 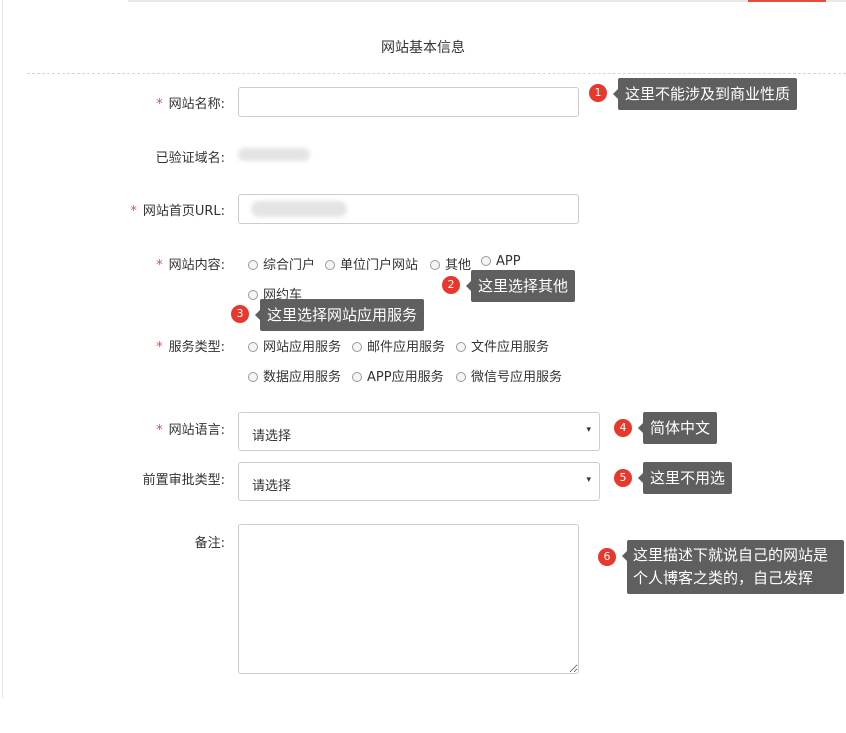 I want to click on annotation-tooltip-5: 这里不用选, so click(x=685, y=478).